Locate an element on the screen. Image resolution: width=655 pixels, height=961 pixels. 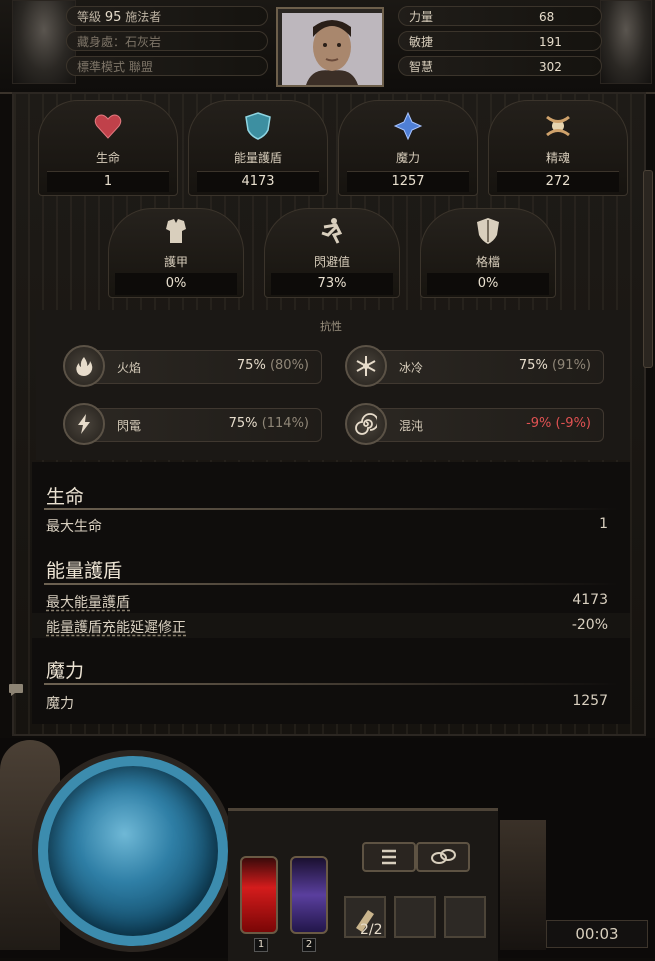
res-chaos: 混沌 -9% (-9%) is located at coordinates (474, 424).